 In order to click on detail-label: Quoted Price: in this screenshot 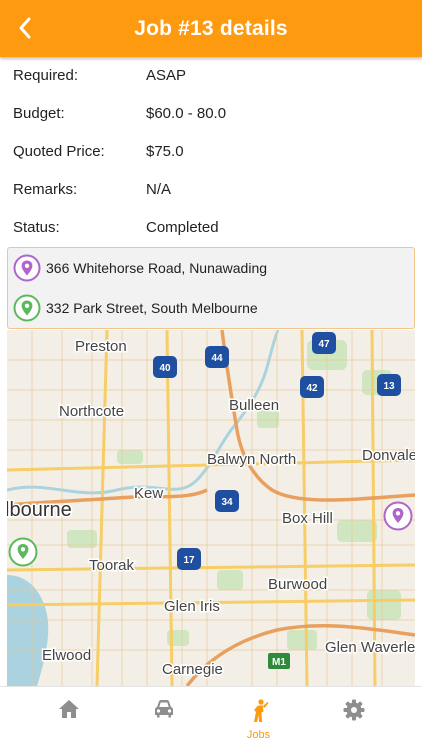, I will do `click(59, 151)`.